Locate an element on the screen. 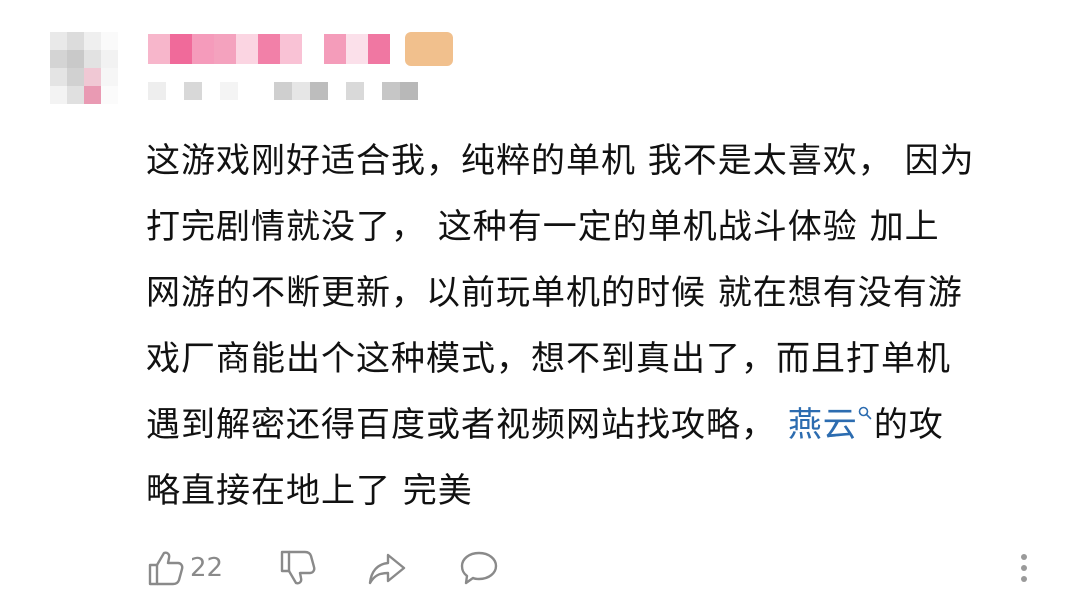 The height and width of the screenshot is (603, 1080). dislike-button is located at coordinates (298, 568).